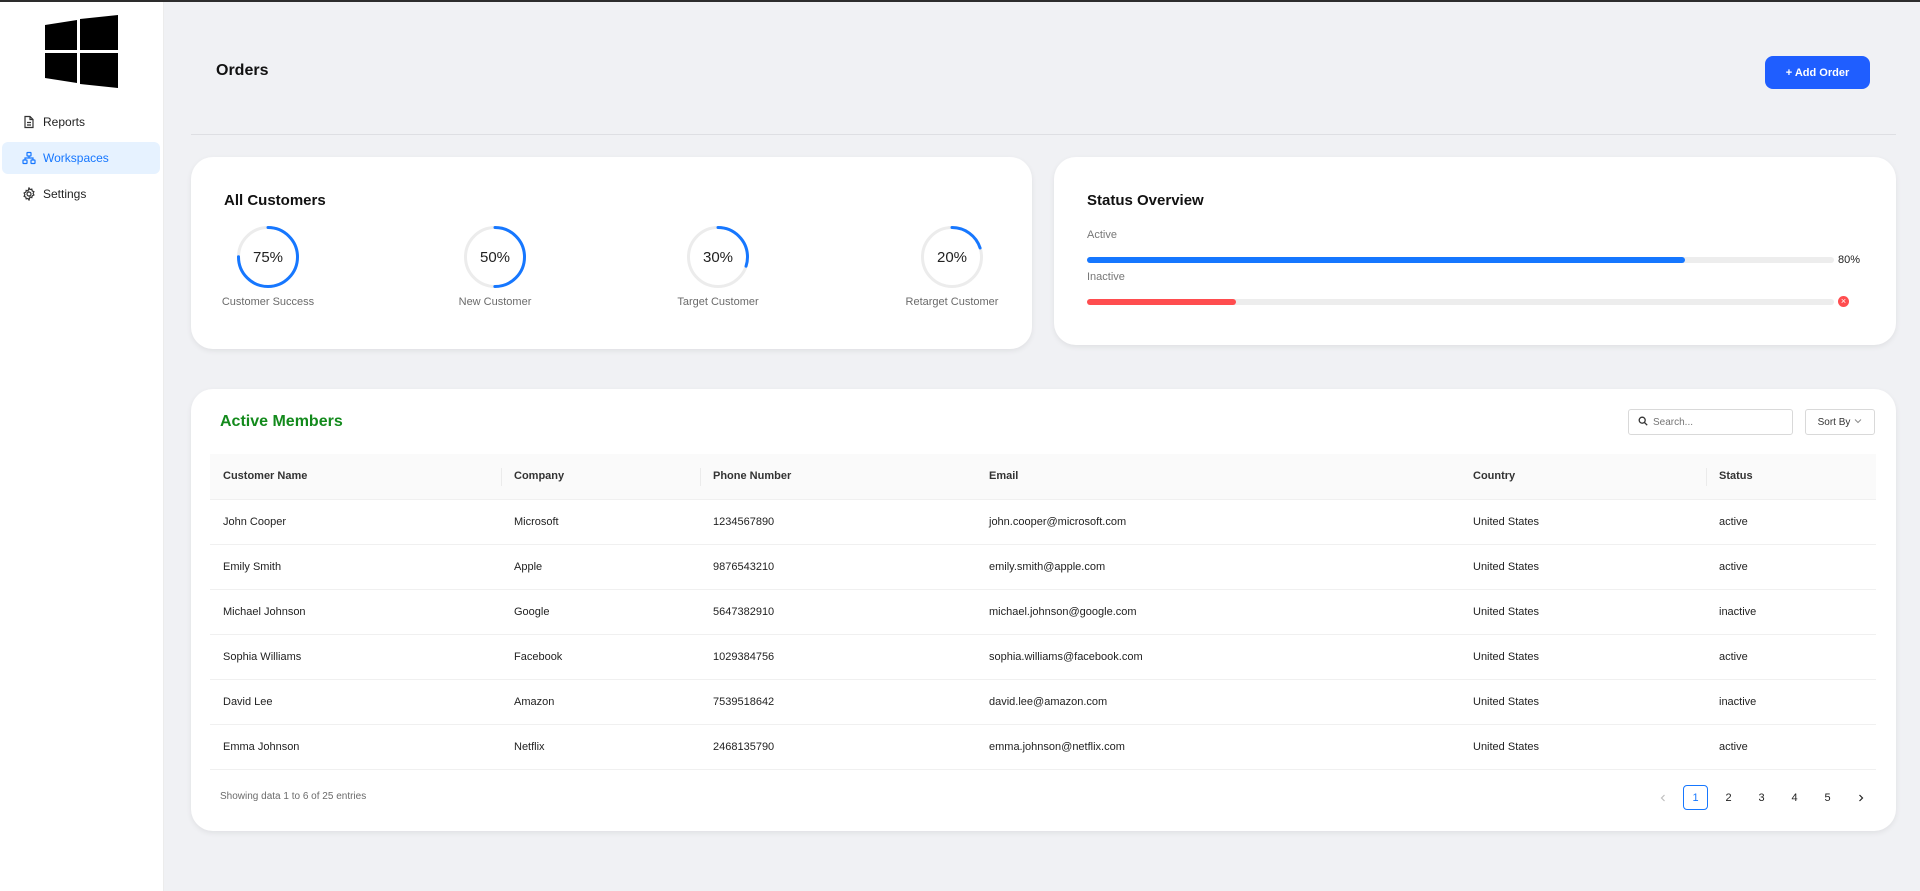 The image size is (1920, 891). What do you see at coordinates (1761, 797) in the screenshot?
I see `page-button-3: 3` at bounding box center [1761, 797].